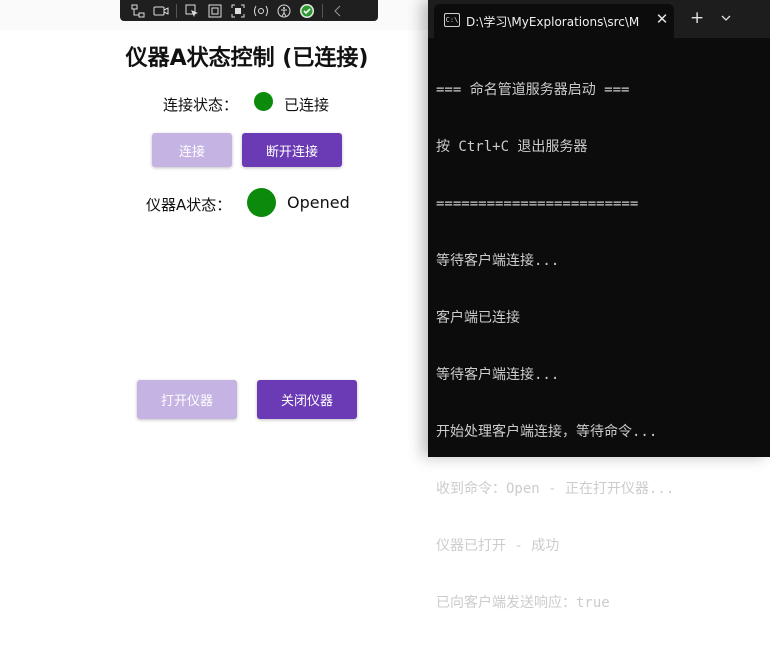 The height and width of the screenshot is (651, 770). Describe the element at coordinates (192, 11) in the screenshot. I see `select-element-icon` at that location.